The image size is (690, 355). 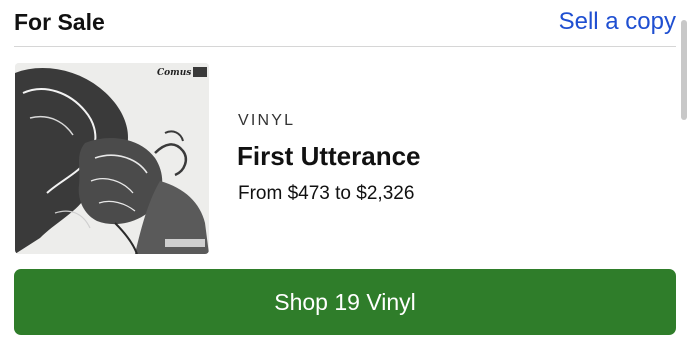 What do you see at coordinates (59, 22) in the screenshot?
I see `section-title: For Sale` at bounding box center [59, 22].